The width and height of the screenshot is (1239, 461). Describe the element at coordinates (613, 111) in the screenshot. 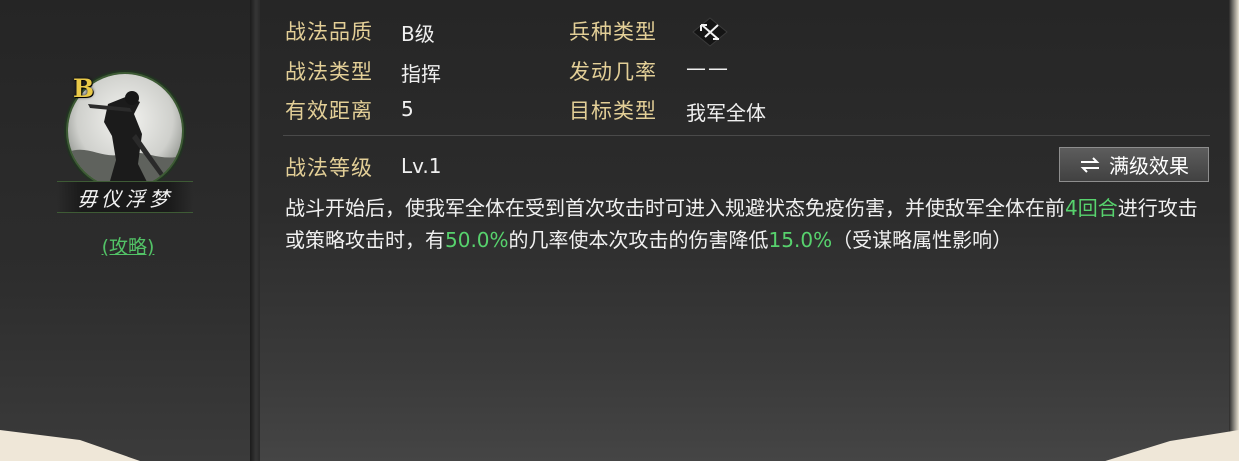

I see `target-label: 目标类型` at that location.